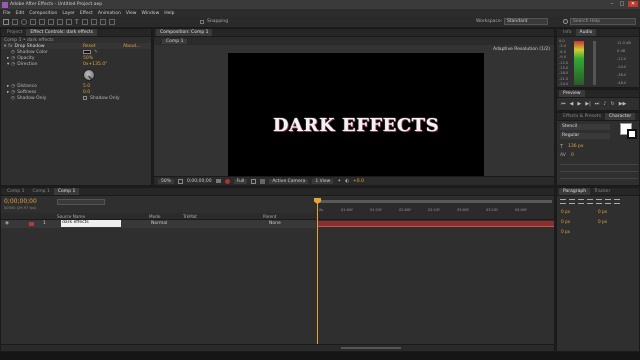 The image size is (640, 360). I want to click on col-source-name: Source Name, so click(71, 216).